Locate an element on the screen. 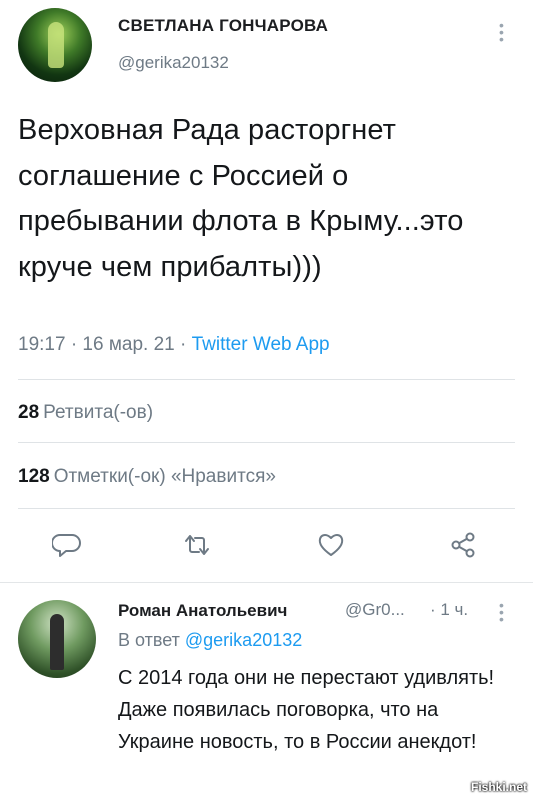 This screenshot has height=800, width=533. retweets-label: Ретвита(-ов) is located at coordinates (98, 412).